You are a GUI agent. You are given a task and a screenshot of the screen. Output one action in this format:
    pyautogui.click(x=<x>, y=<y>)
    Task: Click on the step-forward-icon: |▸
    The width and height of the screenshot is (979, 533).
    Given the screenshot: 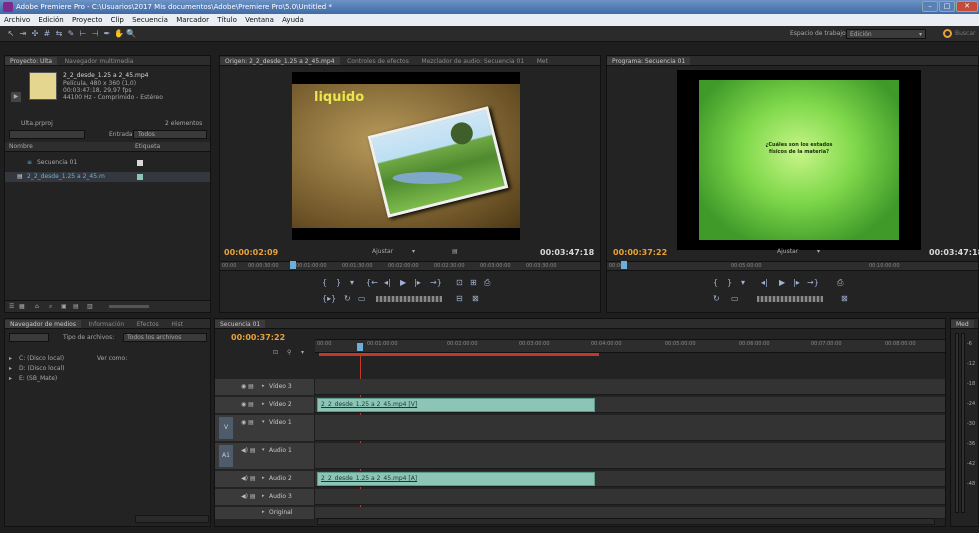 What is the action you would take?
    pyautogui.click(x=417, y=283)
    